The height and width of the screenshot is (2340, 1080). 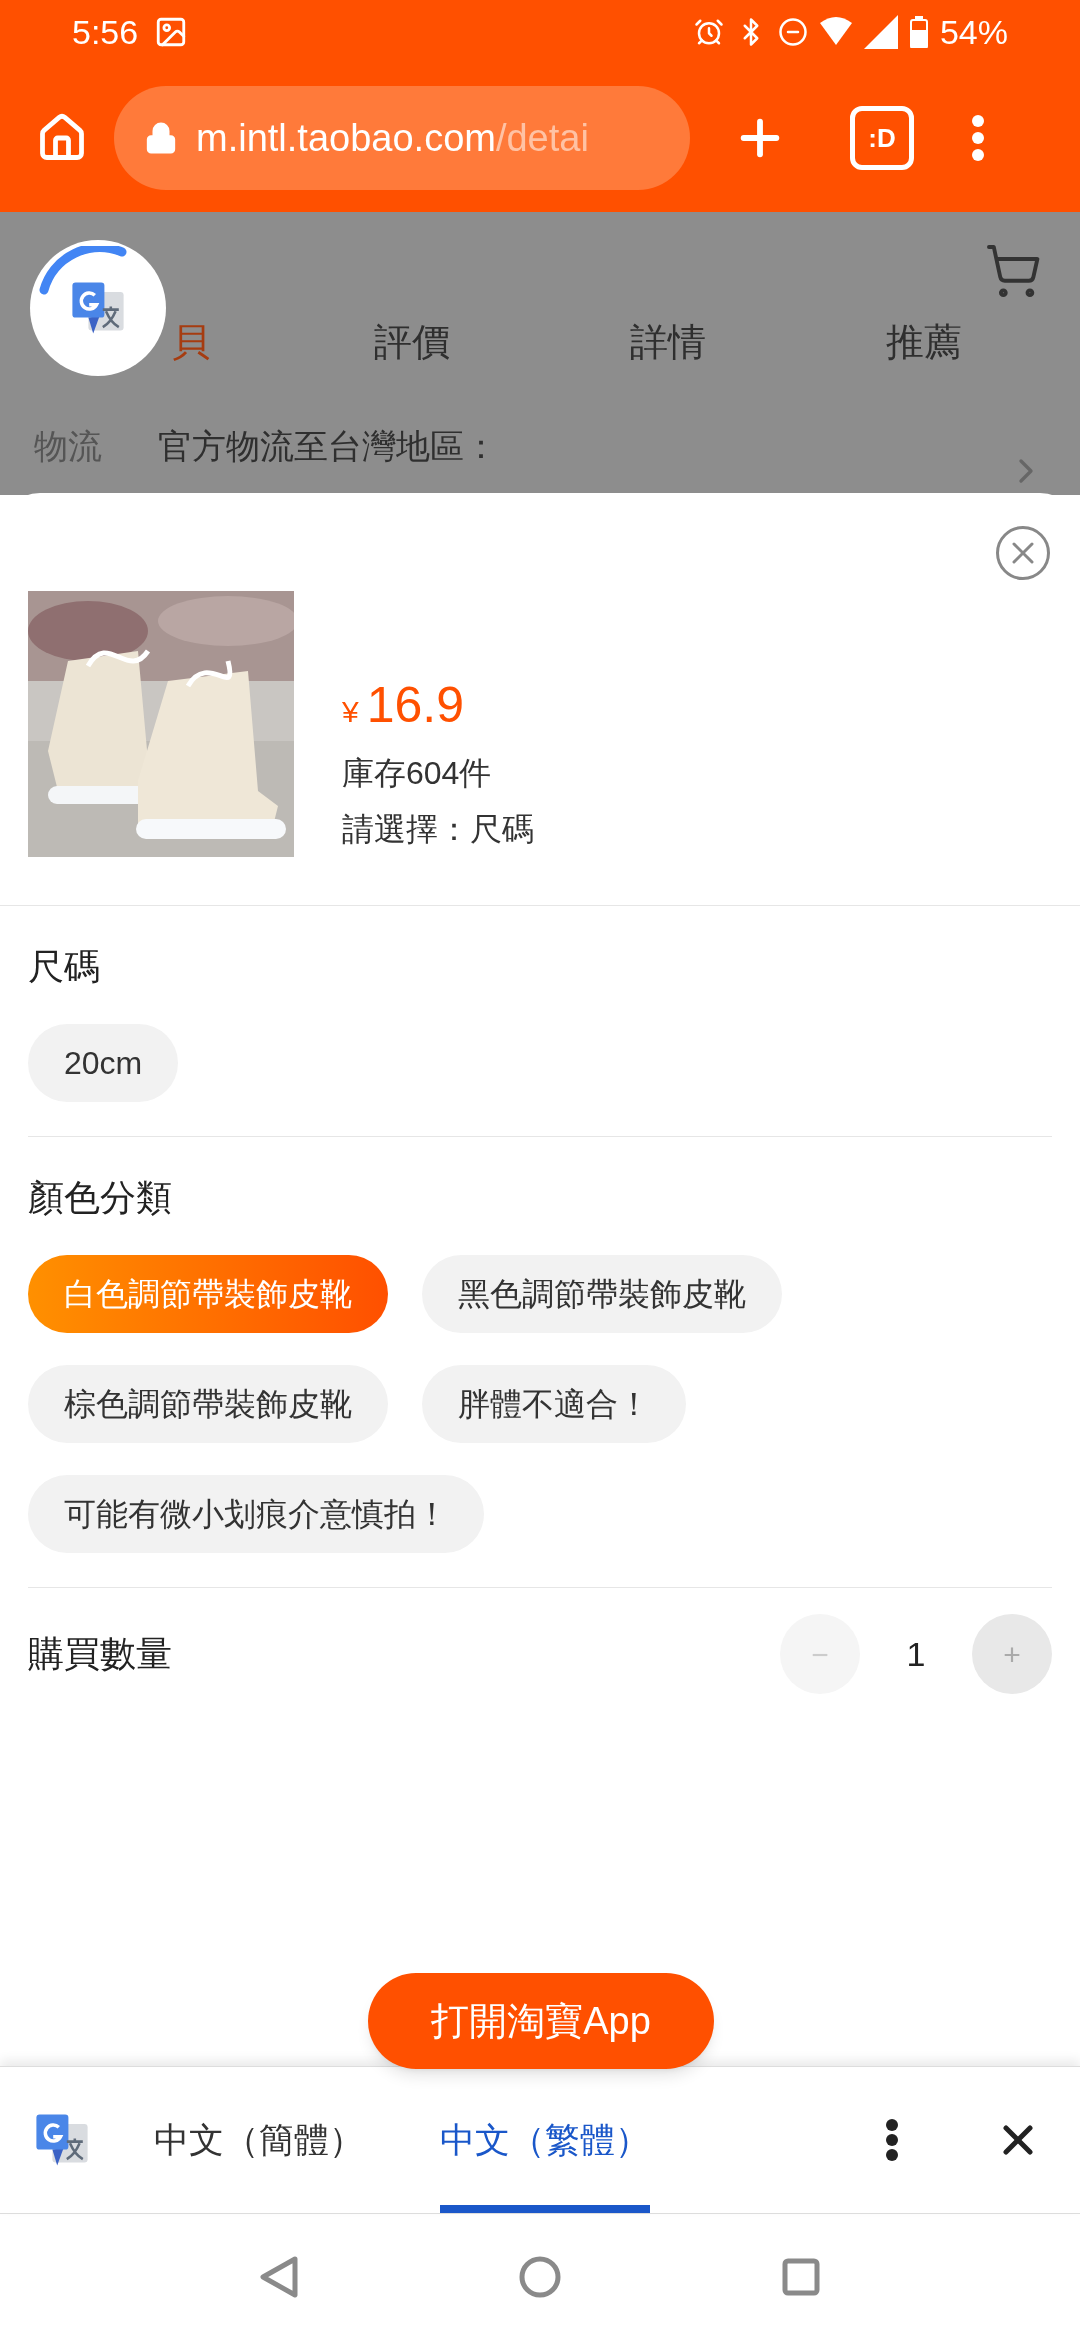 I want to click on home-icon, so click(x=540, y=2277).